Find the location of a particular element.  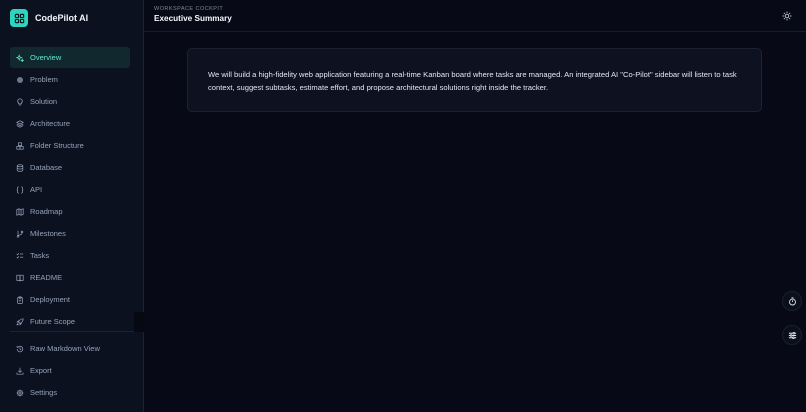

sidebar-item-label: Database is located at coordinates (46, 167).